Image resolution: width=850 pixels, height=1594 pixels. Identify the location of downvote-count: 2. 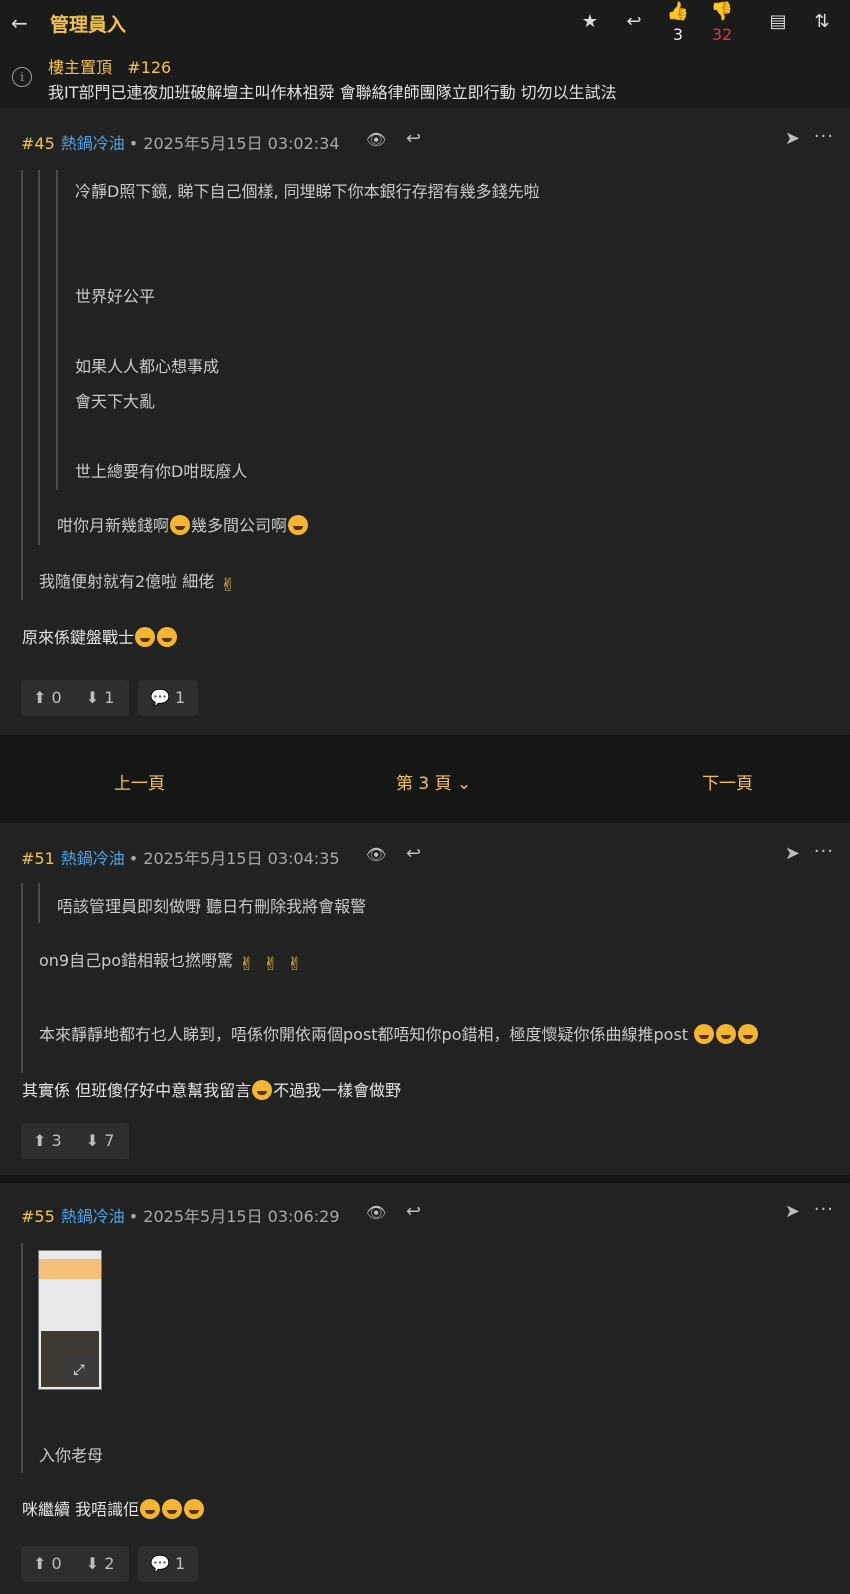
(109, 1563).